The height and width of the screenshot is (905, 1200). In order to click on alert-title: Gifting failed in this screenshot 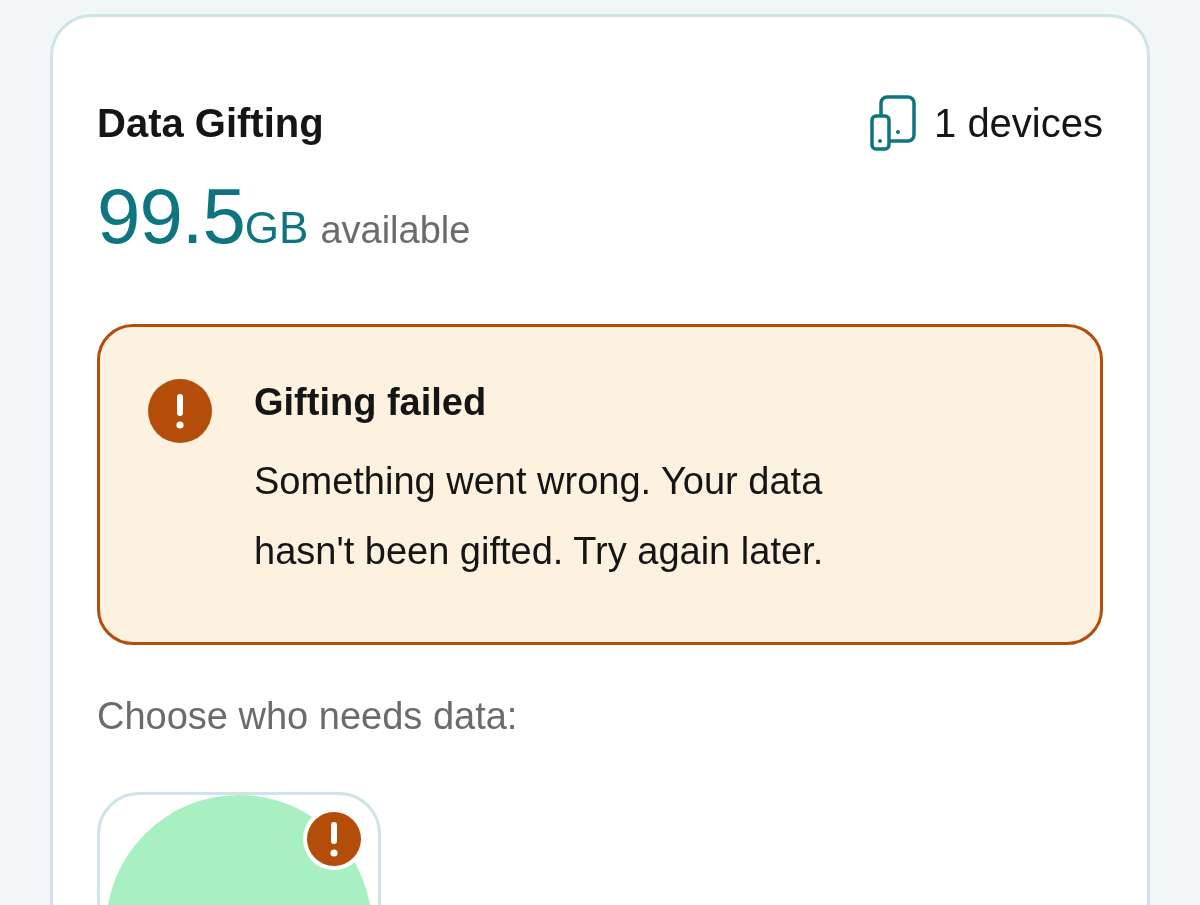, I will do `click(371, 402)`.